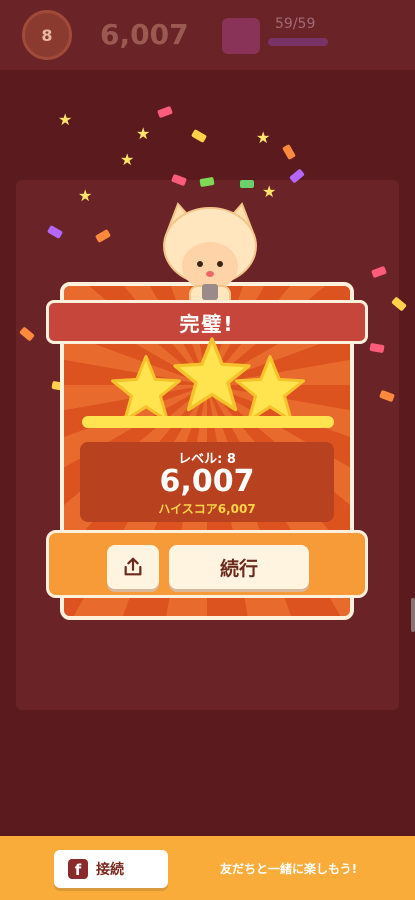  I want to click on result-title: 完璧!, so click(207, 323).